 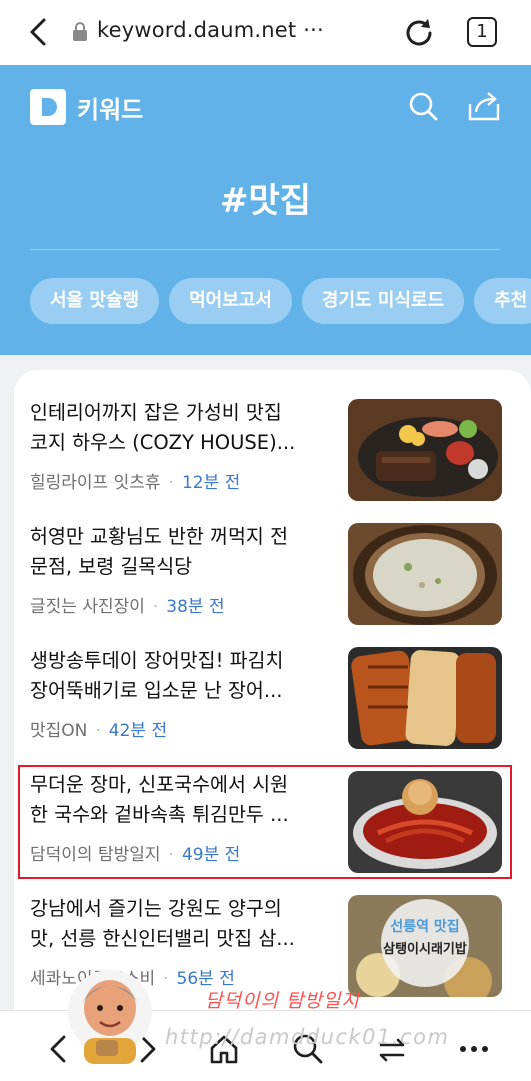 What do you see at coordinates (423, 106) in the screenshot?
I see `search-icon` at bounding box center [423, 106].